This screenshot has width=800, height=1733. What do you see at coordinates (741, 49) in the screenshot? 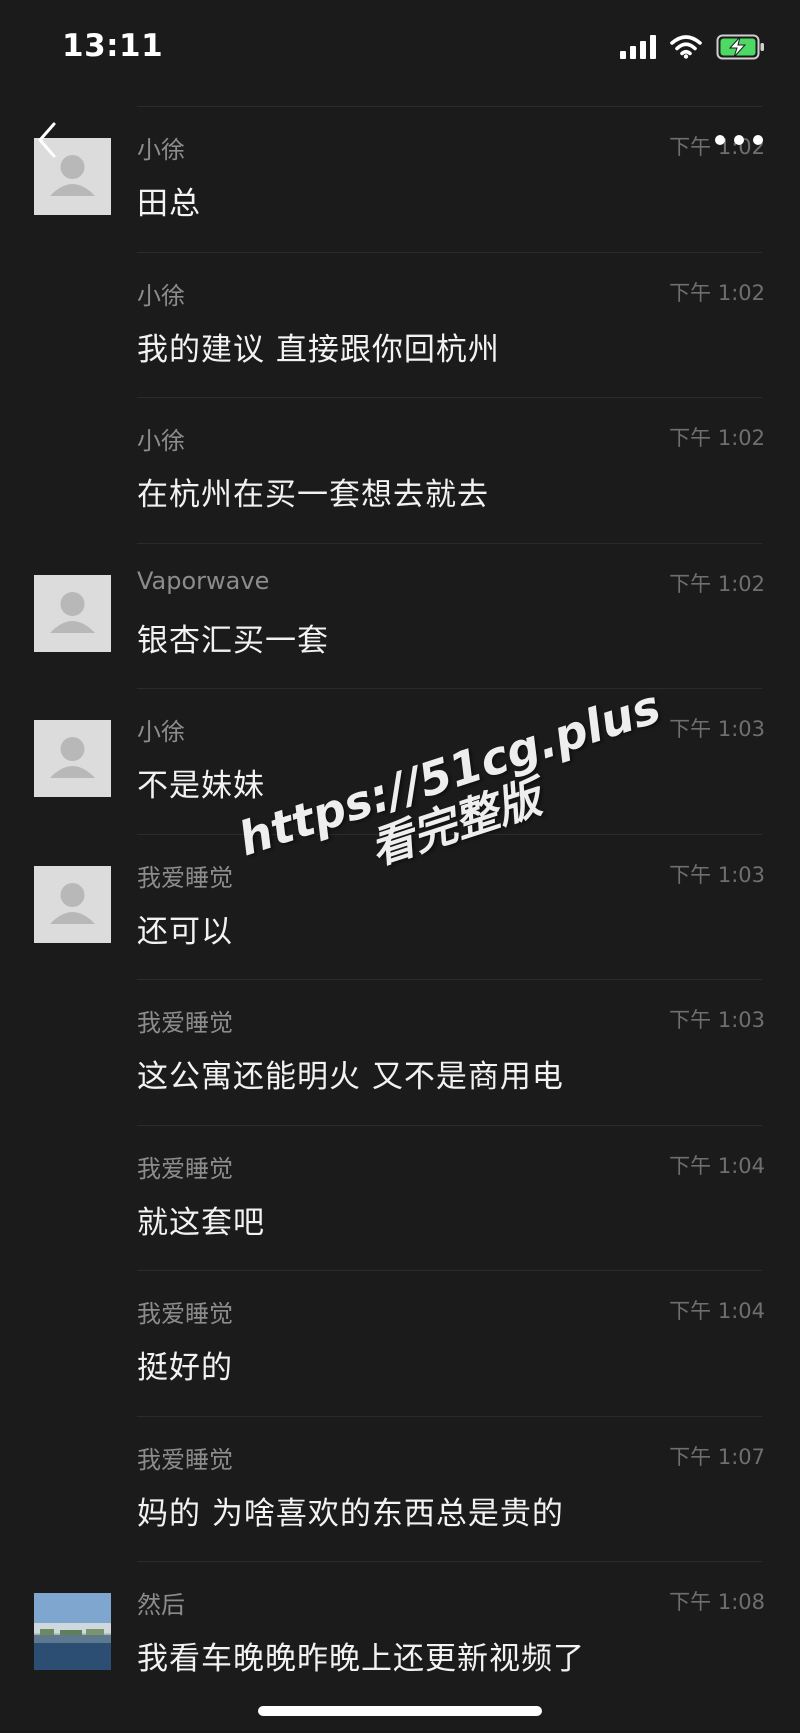
I see `battery-charging-icon` at bounding box center [741, 49].